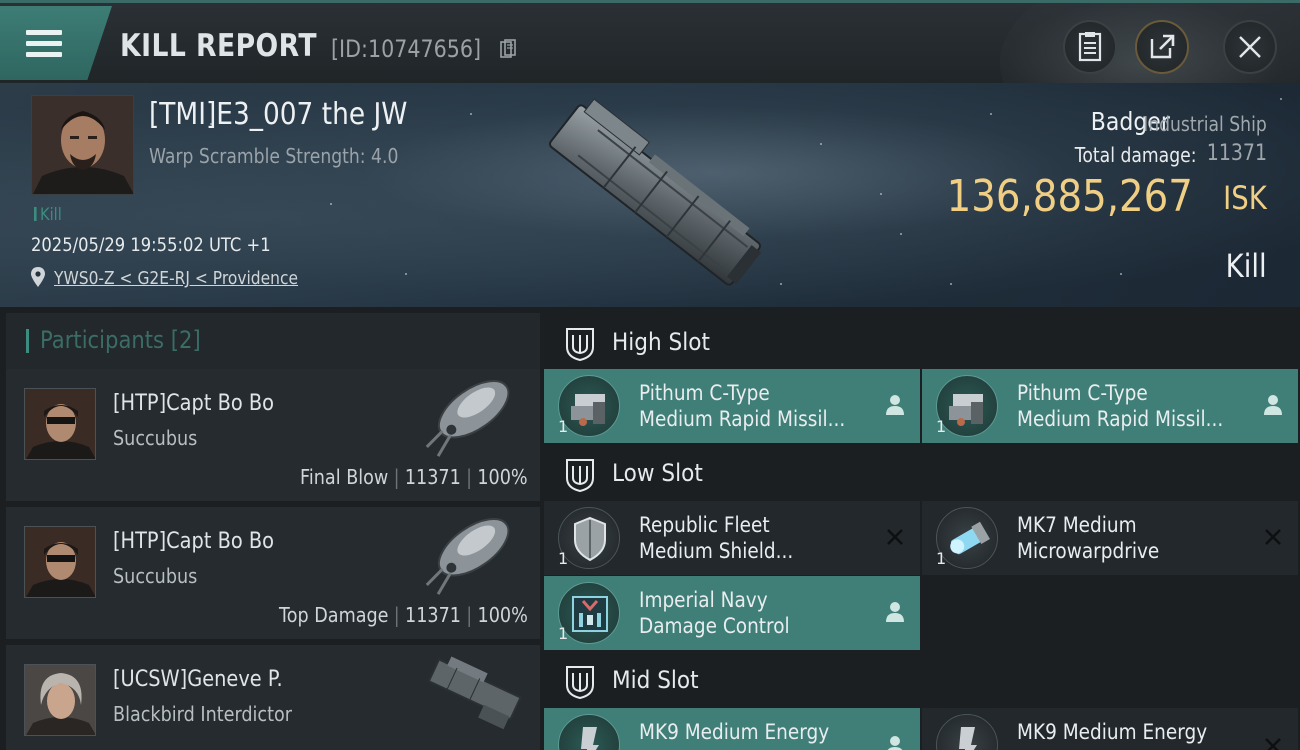 The width and height of the screenshot is (1300, 750). I want to click on slot-header-high: High Slot, so click(922, 342).